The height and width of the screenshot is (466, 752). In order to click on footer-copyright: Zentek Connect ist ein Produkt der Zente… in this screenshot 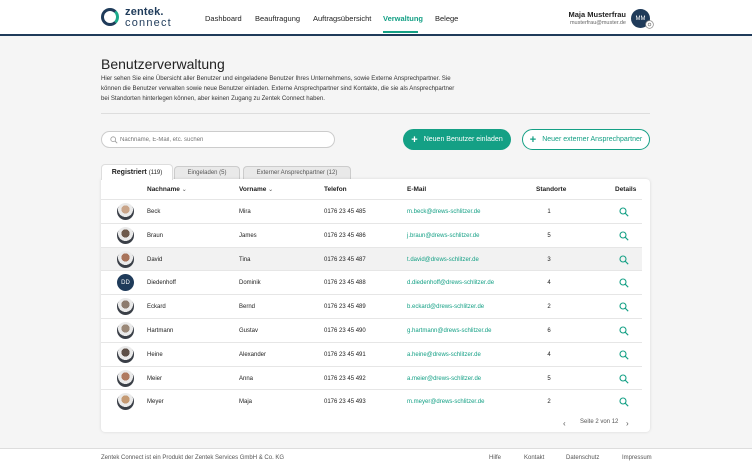, I will do `click(193, 458)`.